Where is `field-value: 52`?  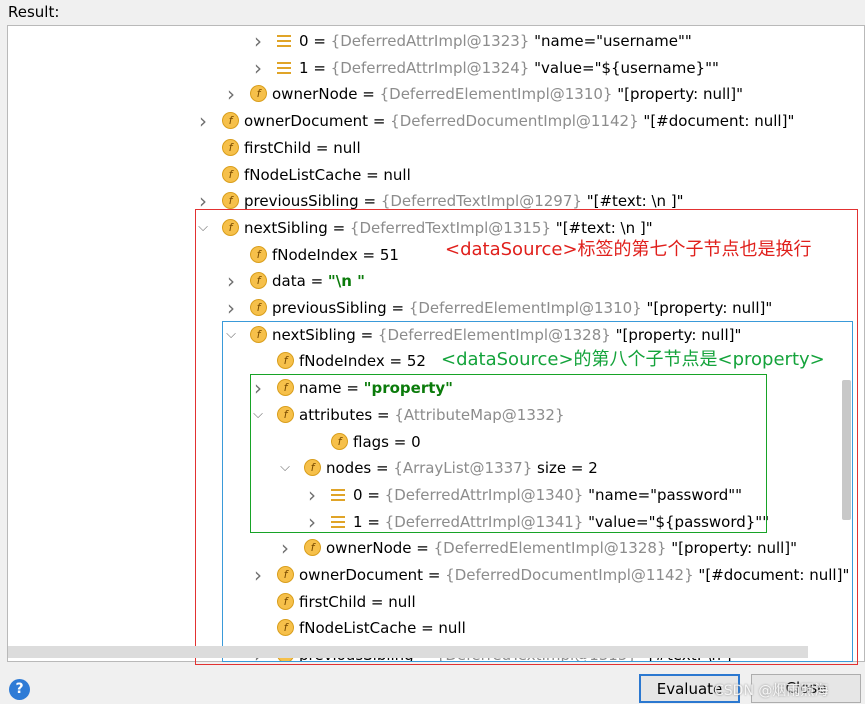 field-value: 52 is located at coordinates (416, 361).